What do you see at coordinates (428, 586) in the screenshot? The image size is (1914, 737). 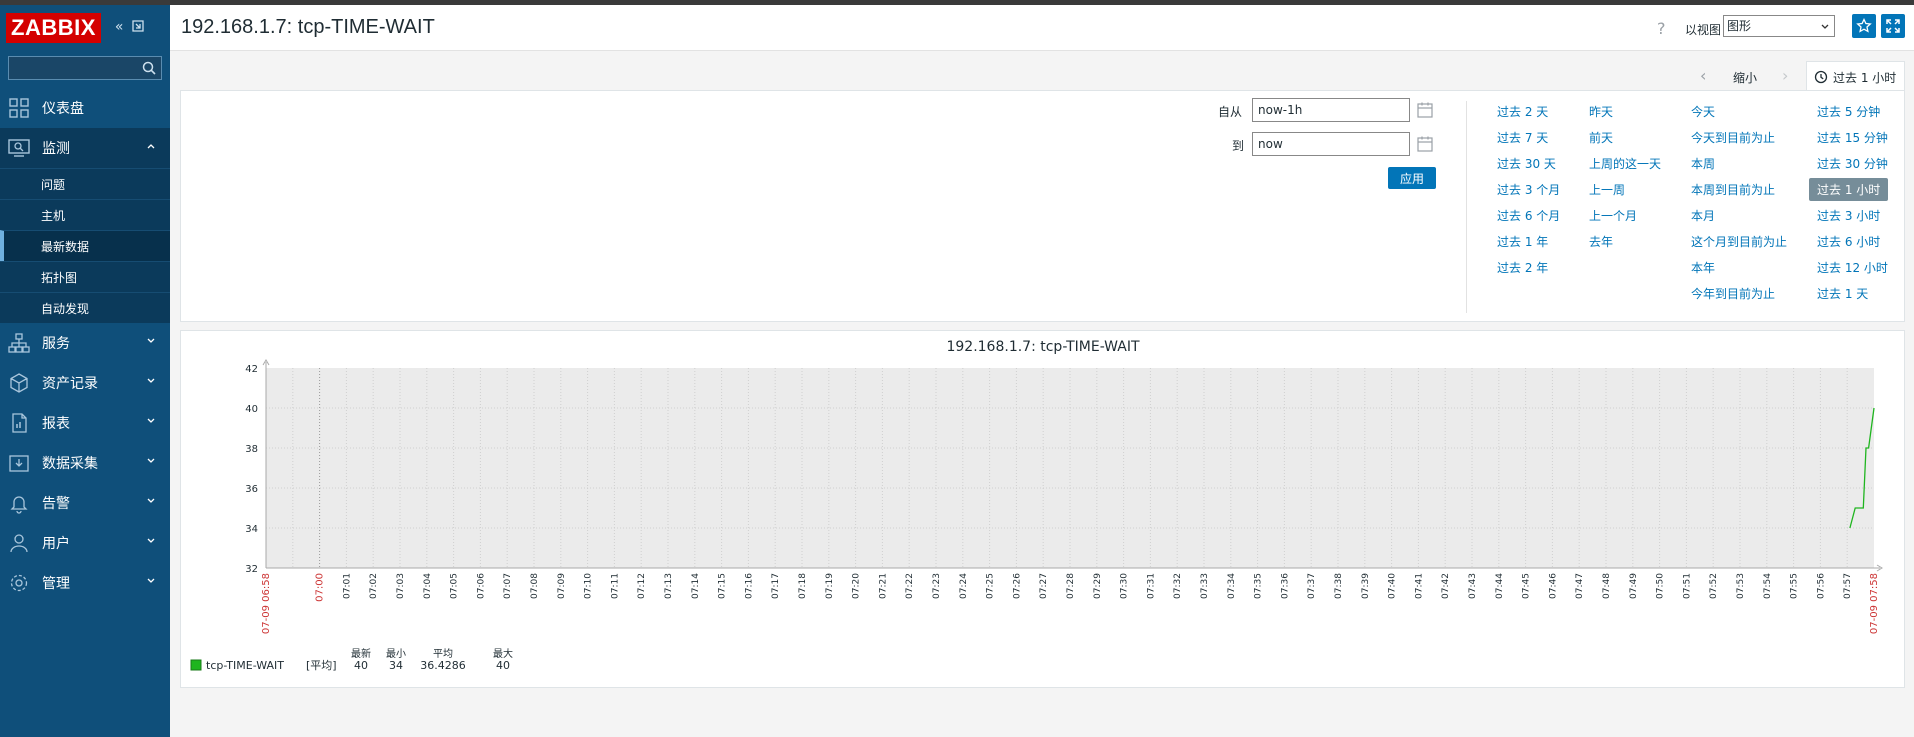 I see `x-tick-label: 07:04` at bounding box center [428, 586].